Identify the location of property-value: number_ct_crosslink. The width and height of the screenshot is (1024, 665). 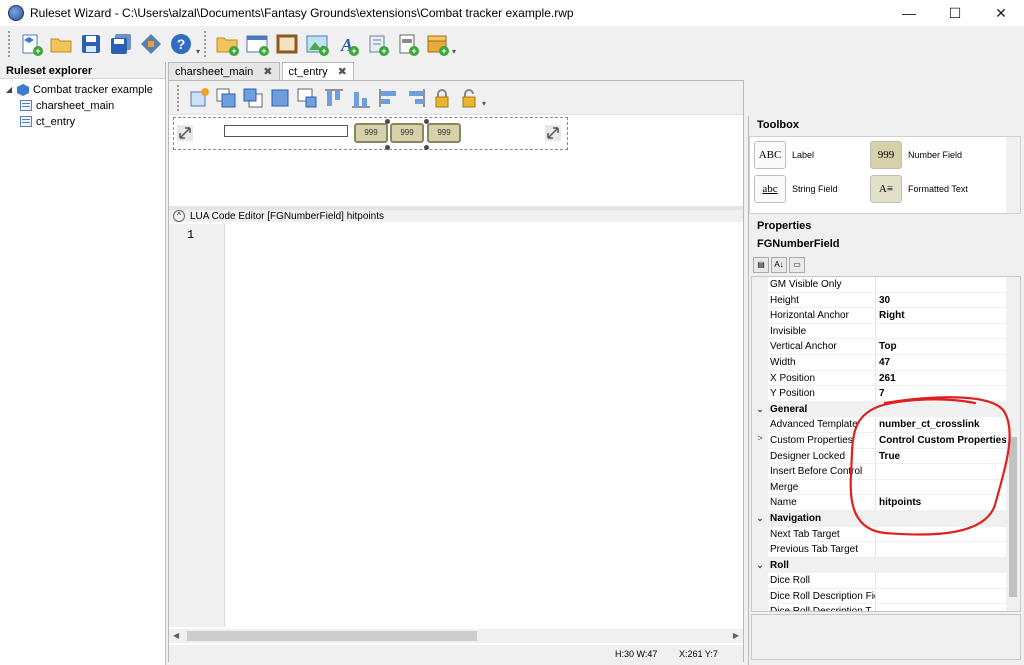
(948, 424).